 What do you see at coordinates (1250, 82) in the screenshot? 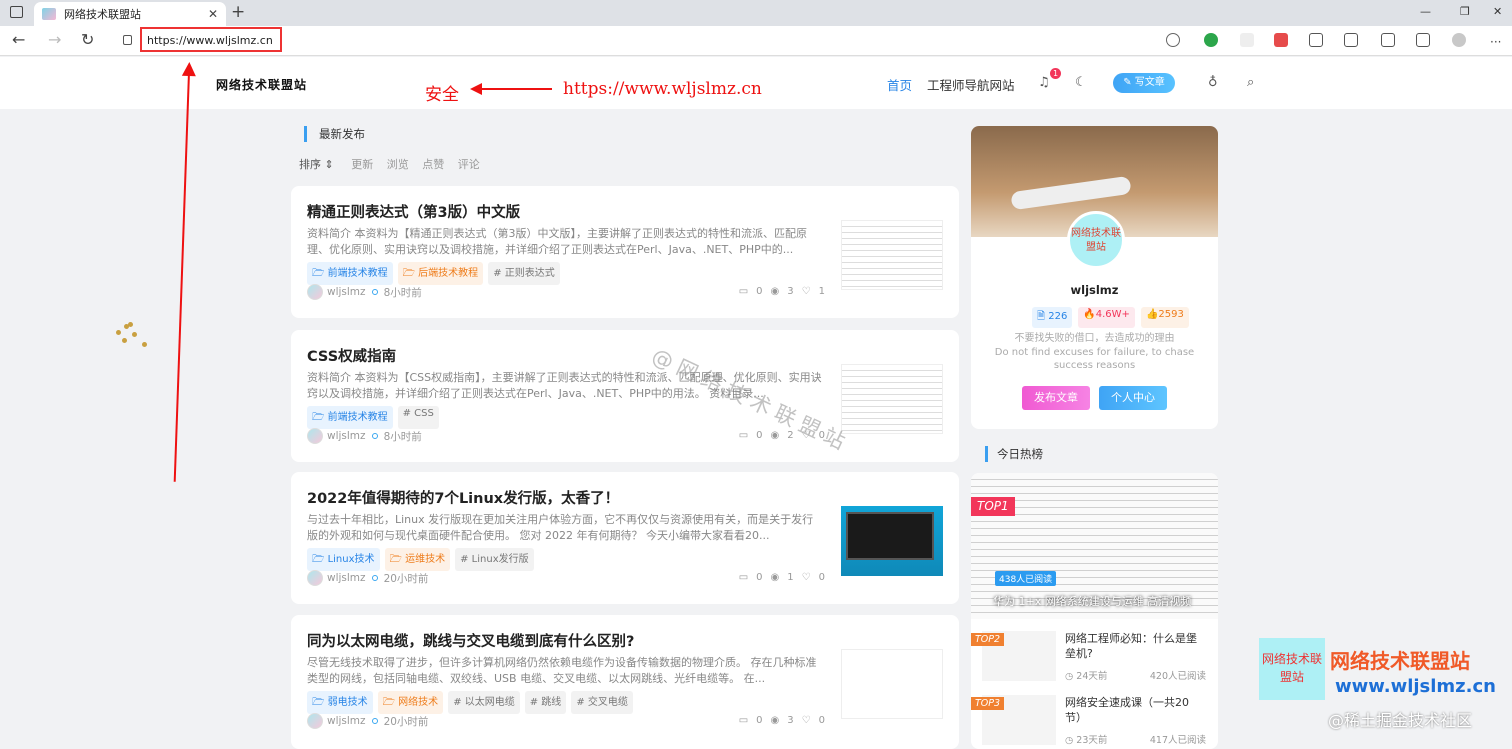
I see `search-icon: ⌕` at bounding box center [1250, 82].